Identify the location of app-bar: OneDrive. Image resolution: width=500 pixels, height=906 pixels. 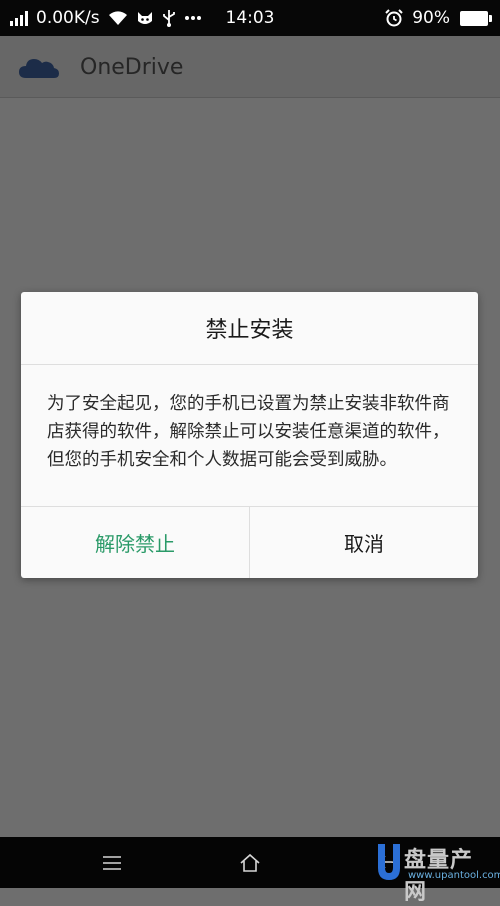
(250, 67).